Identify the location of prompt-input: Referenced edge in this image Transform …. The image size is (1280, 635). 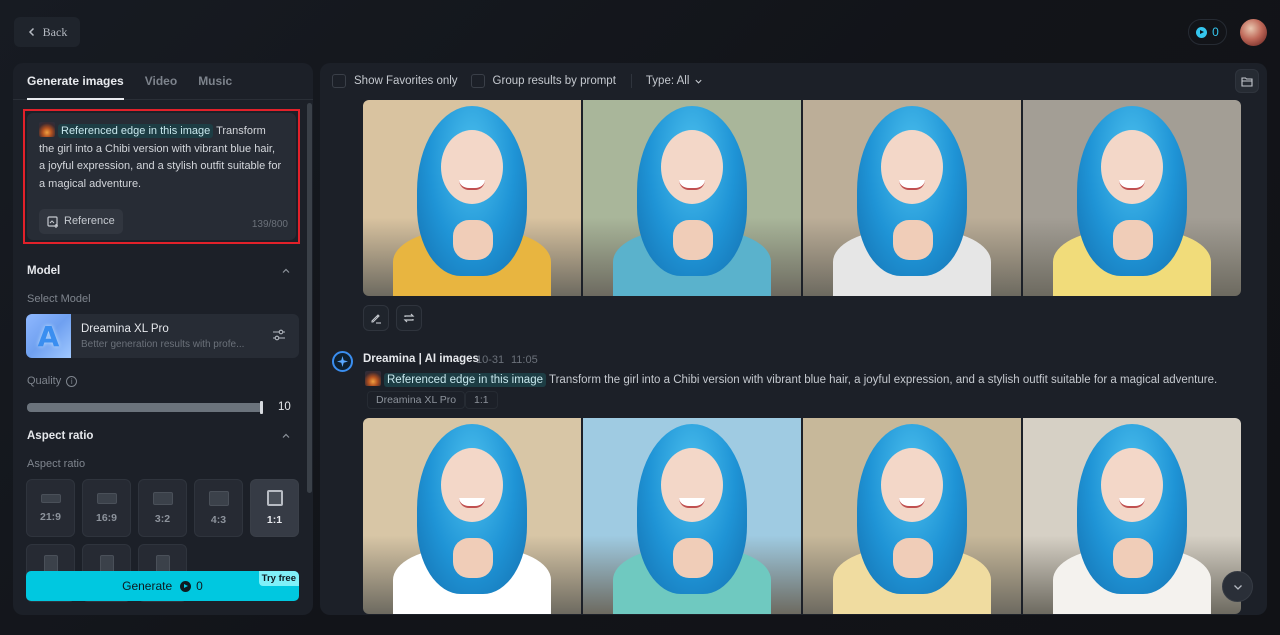
(161, 176).